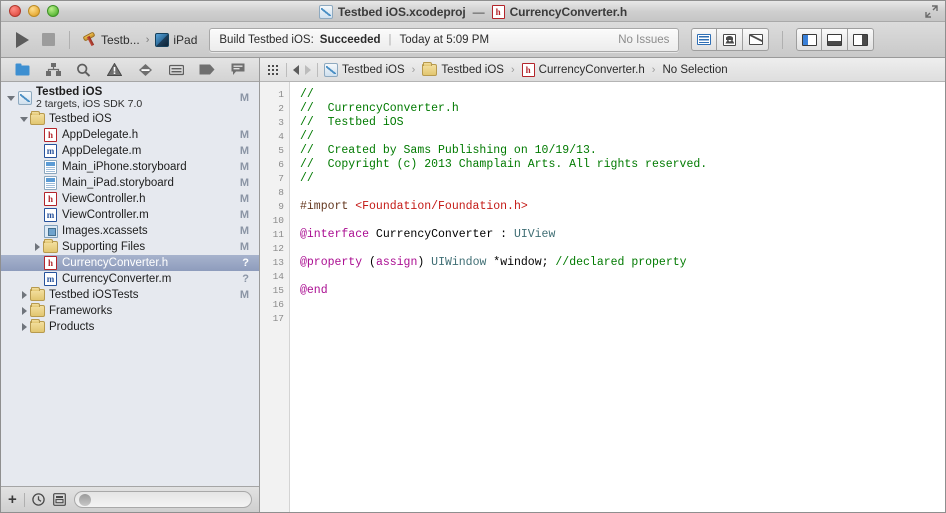 The width and height of the screenshot is (946, 513). Describe the element at coordinates (145, 70) in the screenshot. I see `test-navigator-tab` at that location.